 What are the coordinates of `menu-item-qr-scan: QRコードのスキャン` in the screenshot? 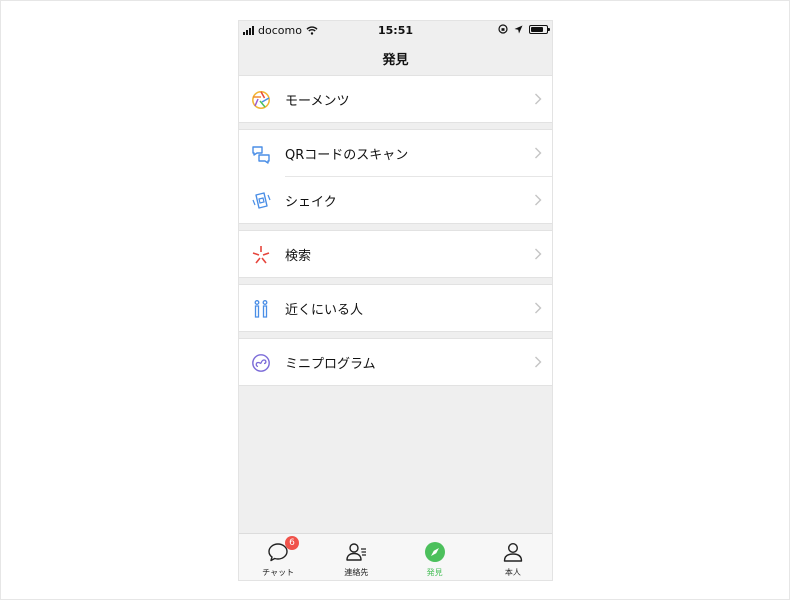 It's located at (395, 153).